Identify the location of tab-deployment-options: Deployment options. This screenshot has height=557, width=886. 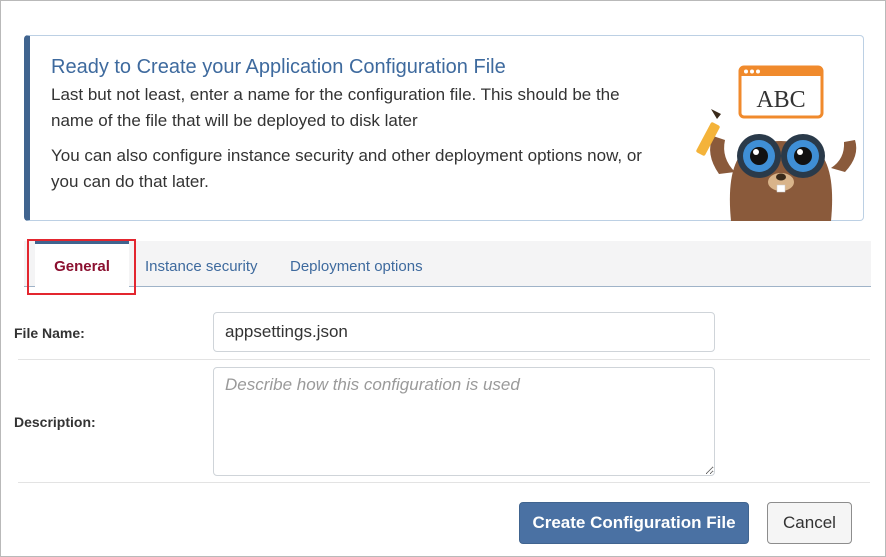
(356, 264).